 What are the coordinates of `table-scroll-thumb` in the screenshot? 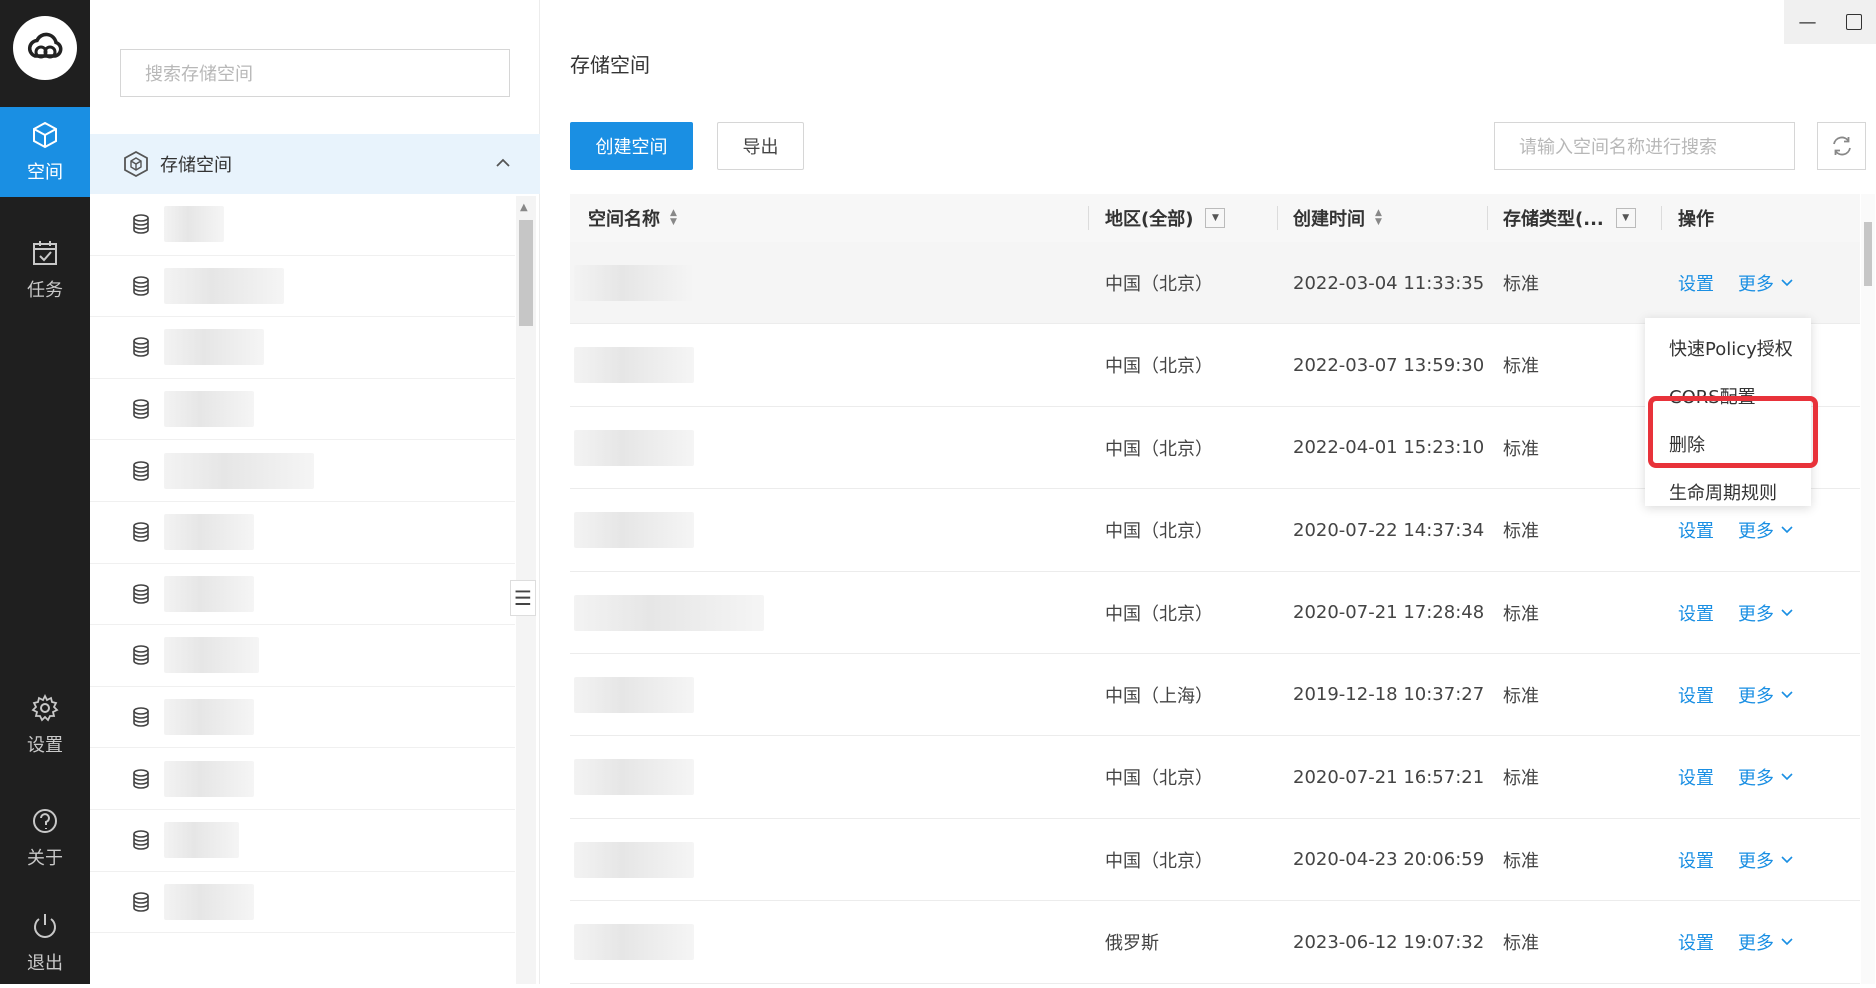 It's located at (1868, 254).